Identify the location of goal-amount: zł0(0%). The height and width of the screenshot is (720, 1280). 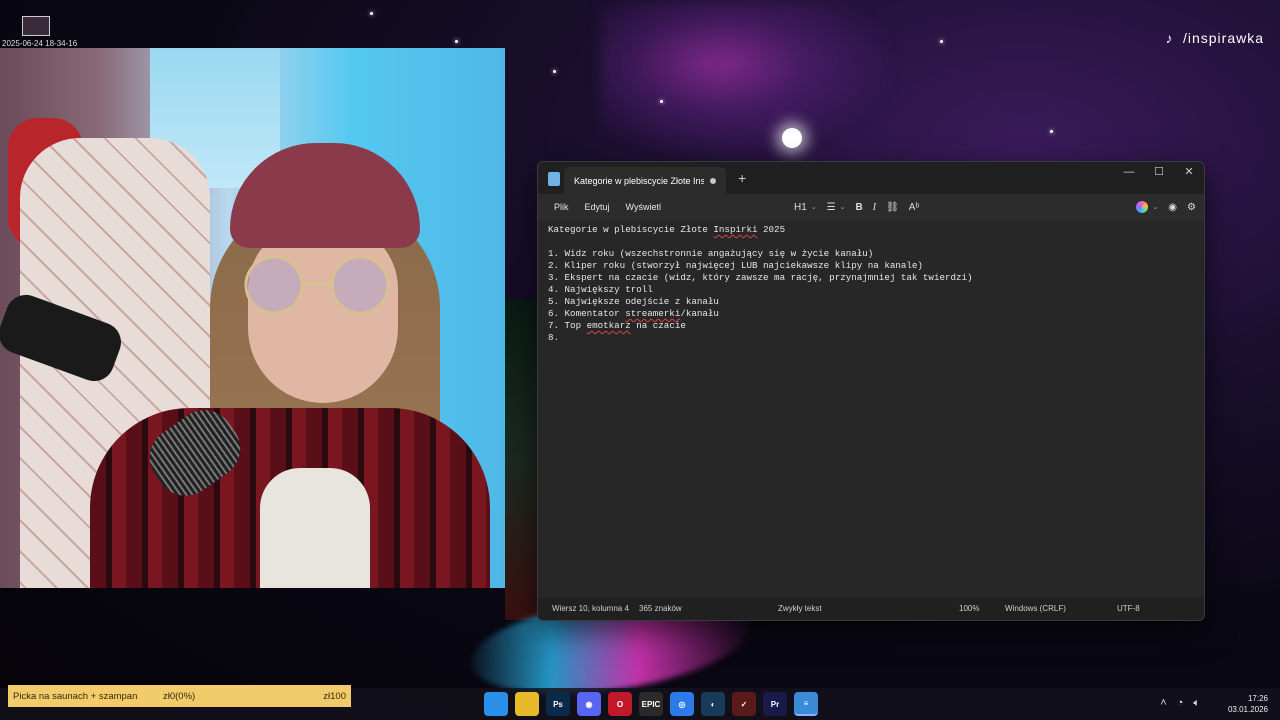
(179, 696).